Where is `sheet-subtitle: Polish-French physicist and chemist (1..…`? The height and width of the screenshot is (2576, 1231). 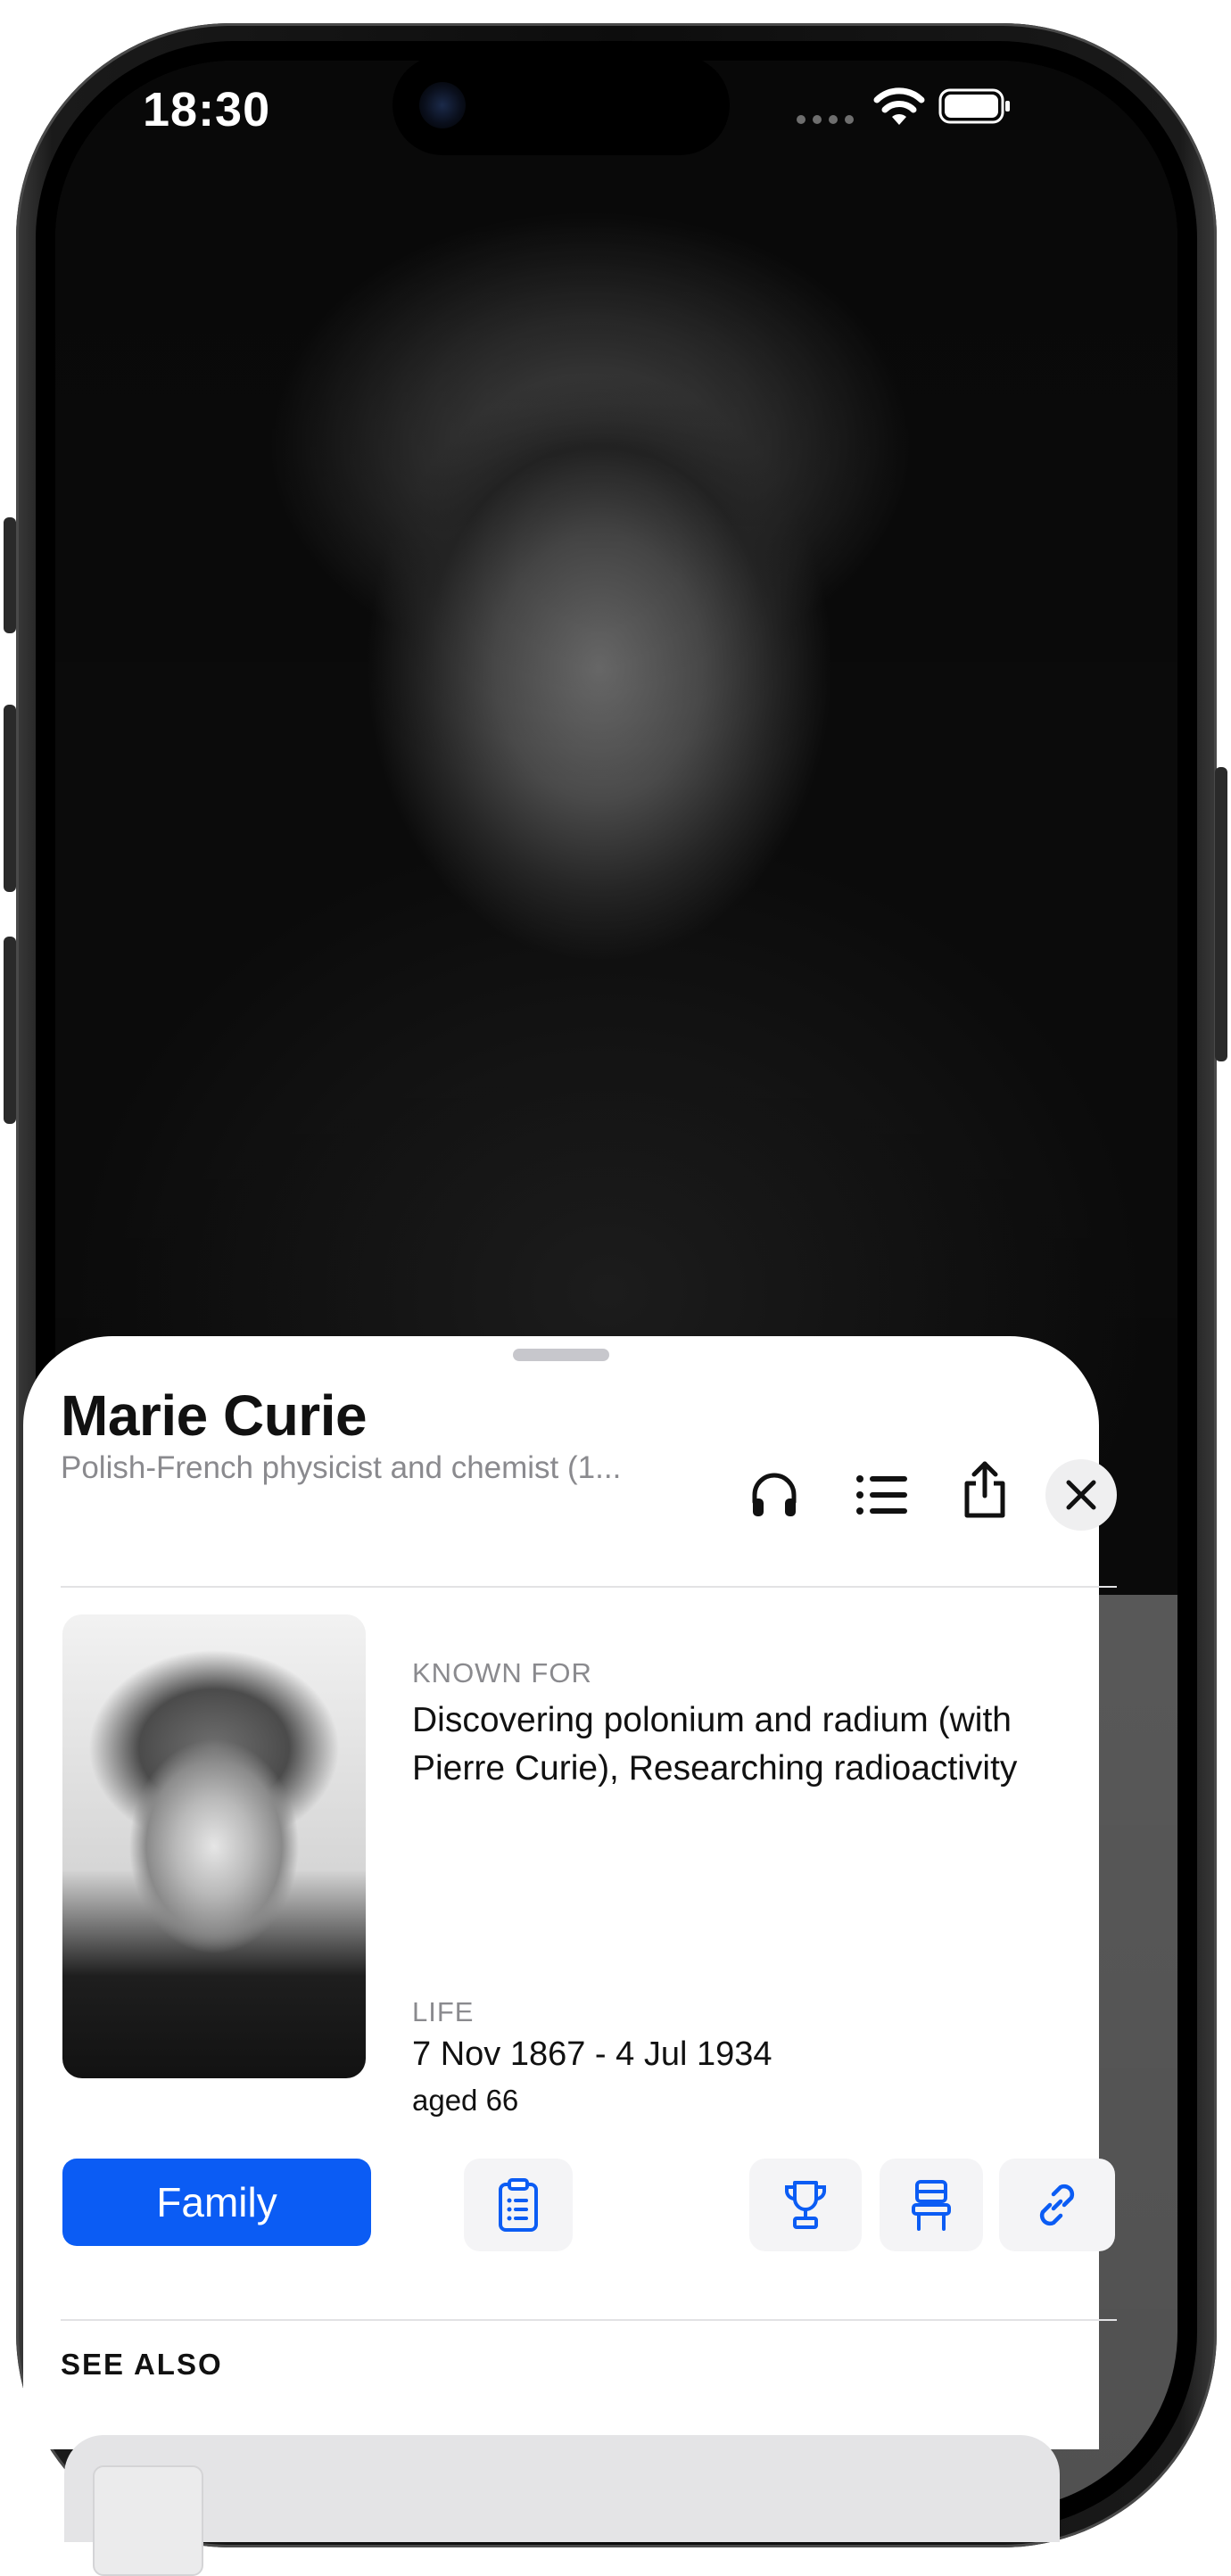 sheet-subtitle: Polish-French physicist and chemist (1..… is located at coordinates (341, 1468).